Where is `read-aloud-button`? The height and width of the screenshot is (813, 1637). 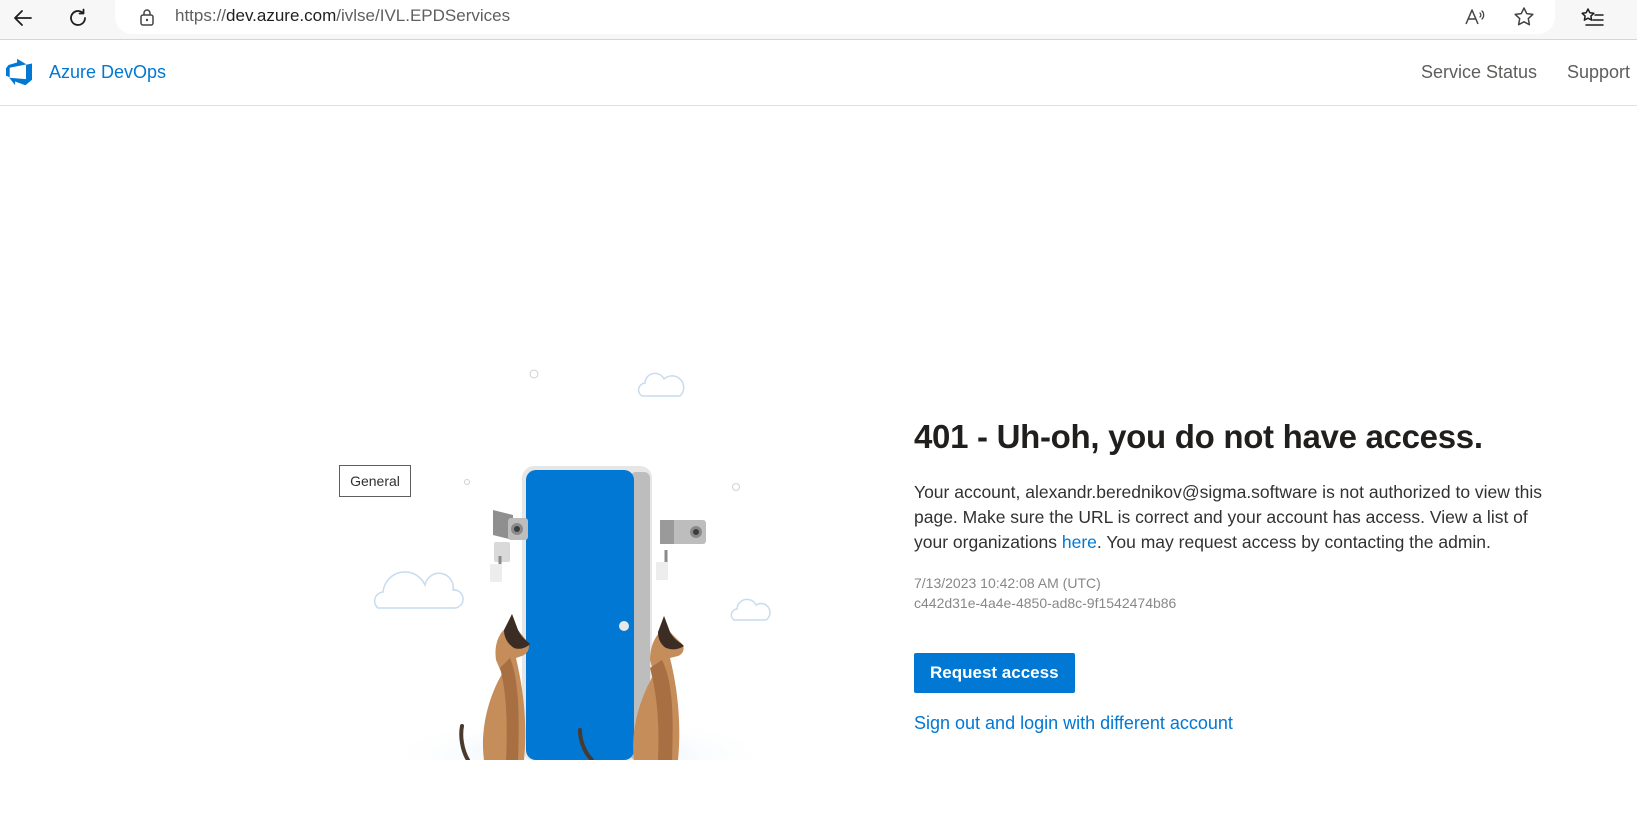 read-aloud-button is located at coordinates (1475, 17).